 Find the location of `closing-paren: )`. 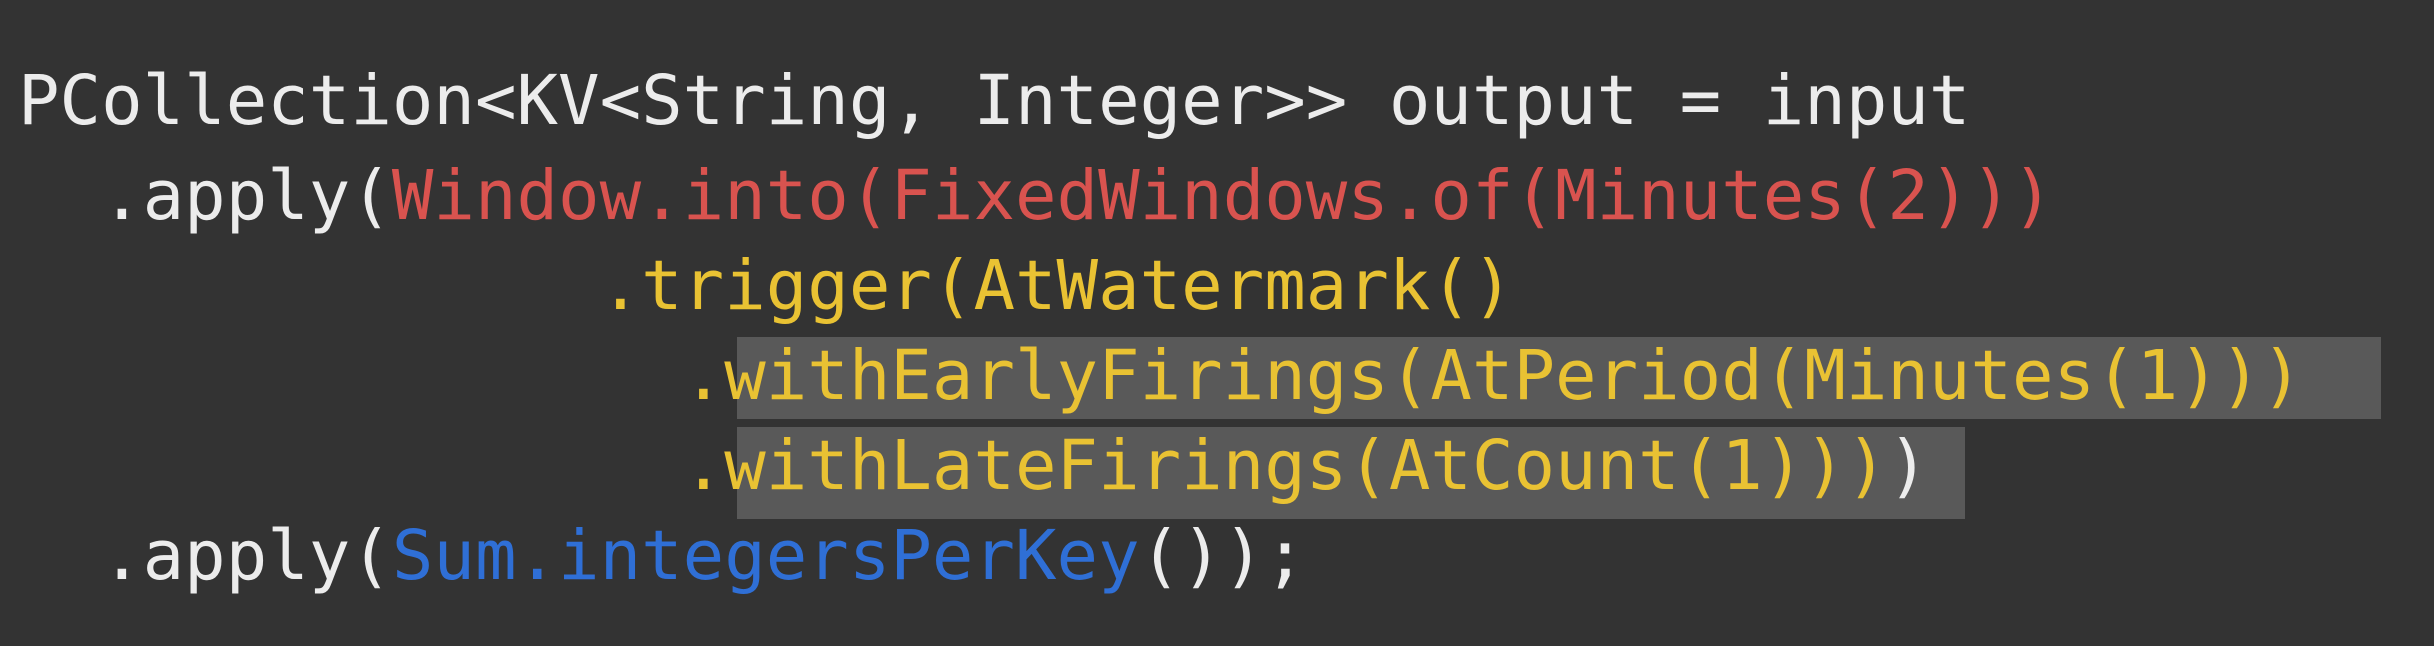

closing-paren: ) is located at coordinates (1908, 466).